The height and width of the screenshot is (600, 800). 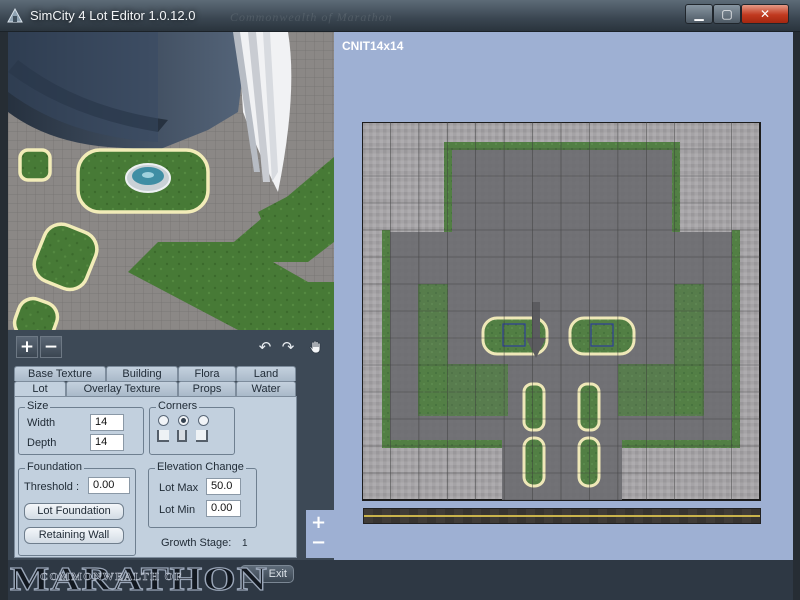 I want to click on lot-zoom-out-icon: −, so click(x=318, y=543).